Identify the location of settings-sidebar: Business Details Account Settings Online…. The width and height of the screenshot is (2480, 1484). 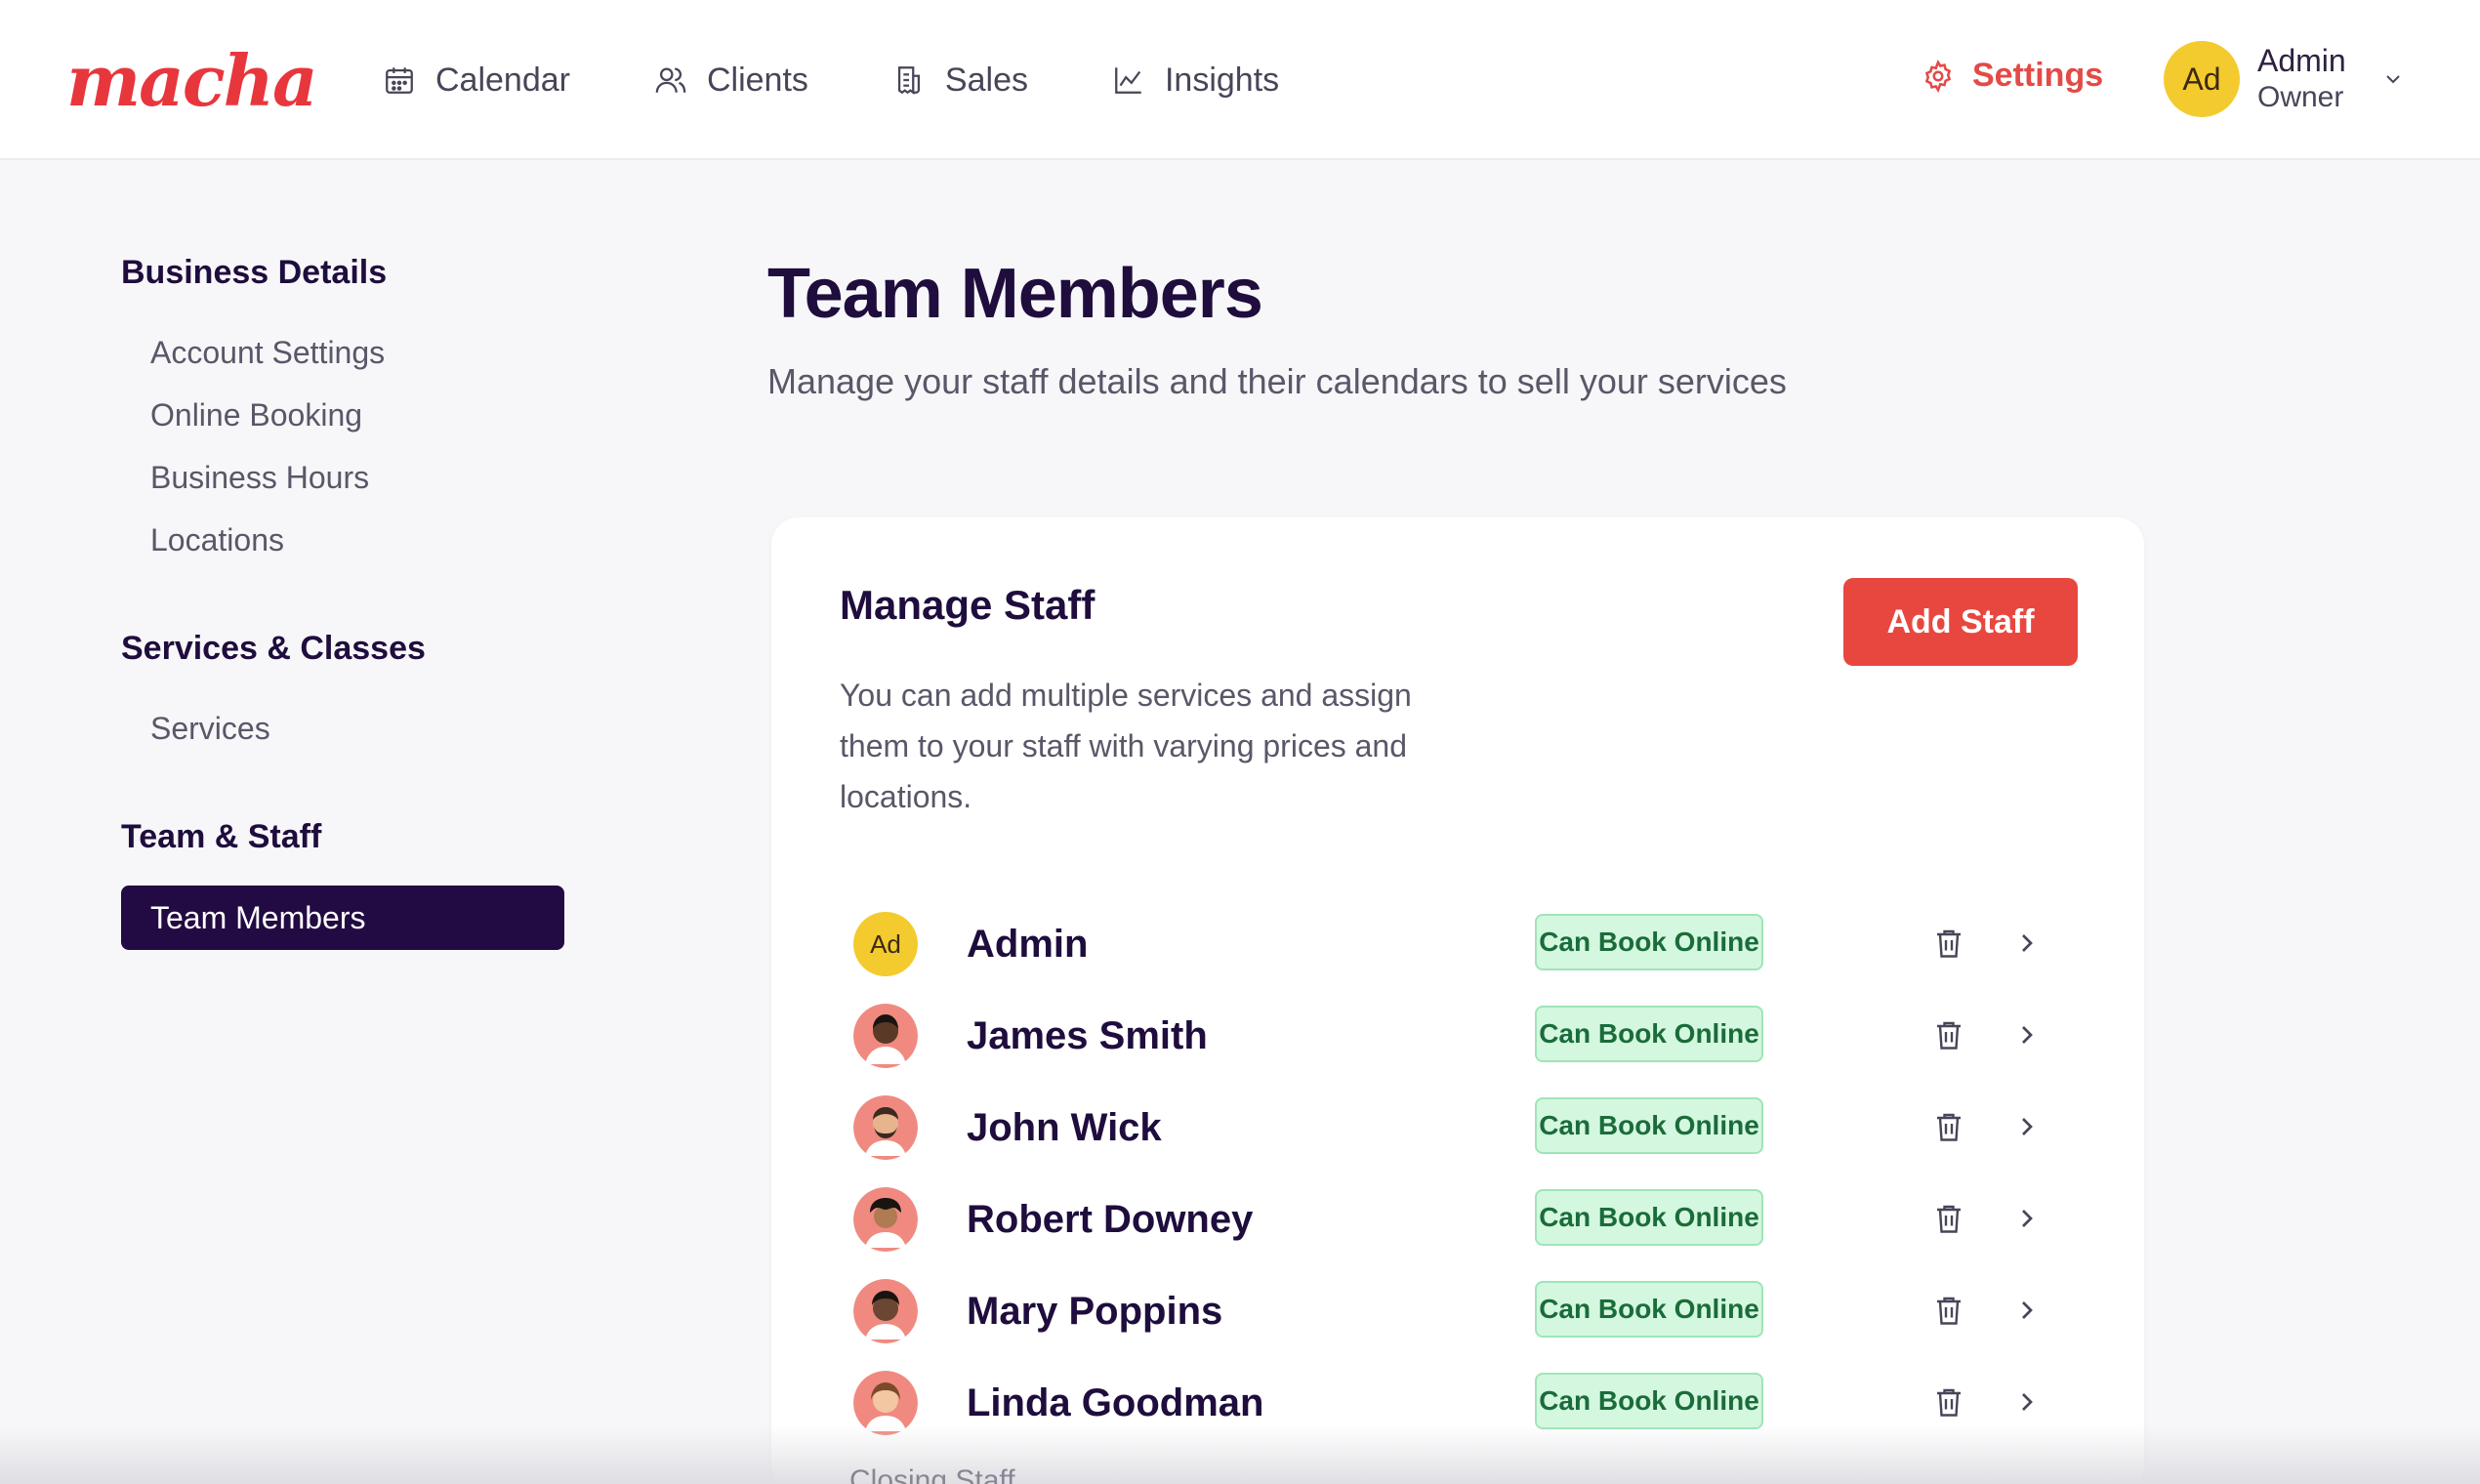
(342, 631).